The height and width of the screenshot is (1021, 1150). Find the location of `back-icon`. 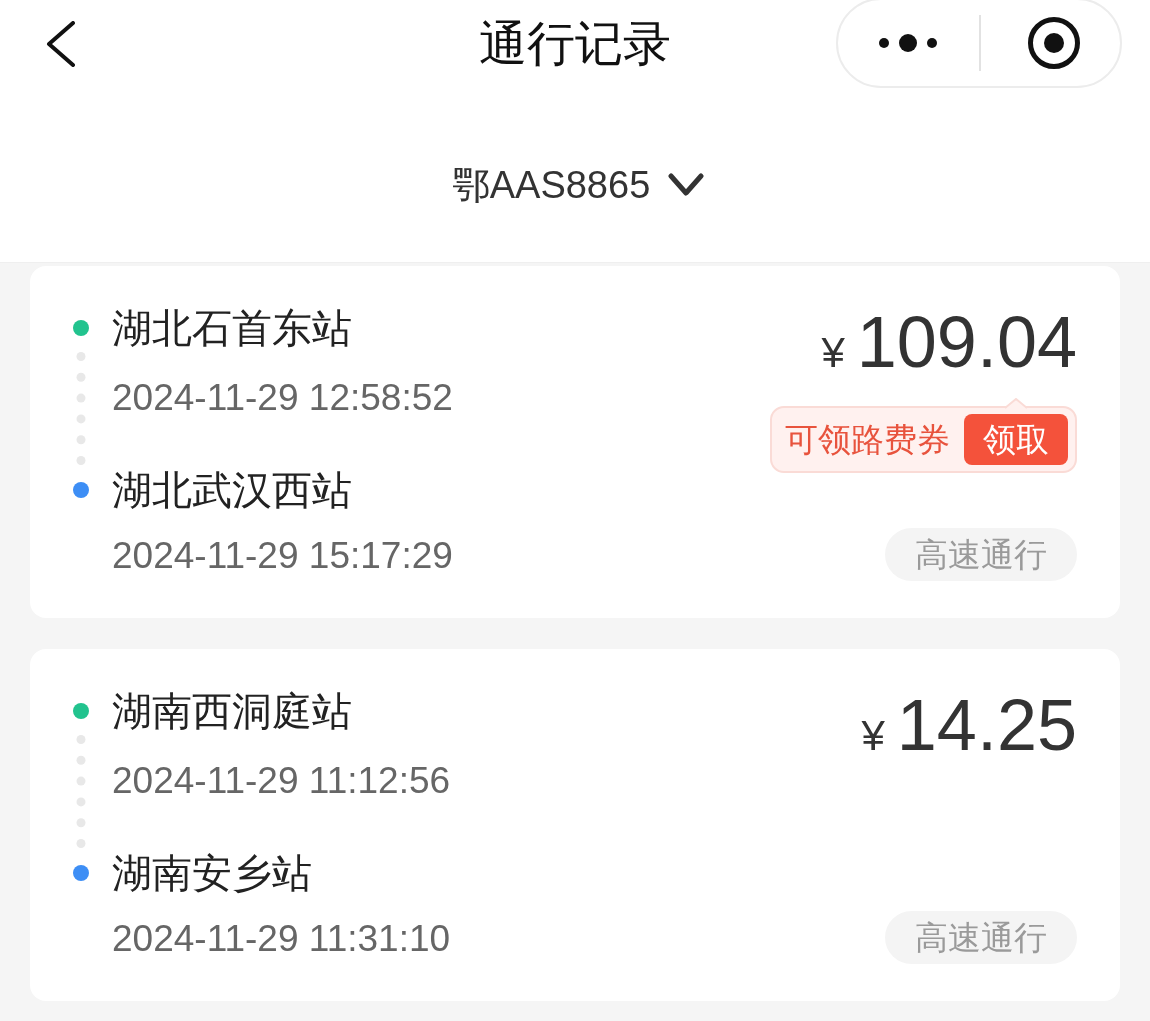

back-icon is located at coordinates (61, 44).